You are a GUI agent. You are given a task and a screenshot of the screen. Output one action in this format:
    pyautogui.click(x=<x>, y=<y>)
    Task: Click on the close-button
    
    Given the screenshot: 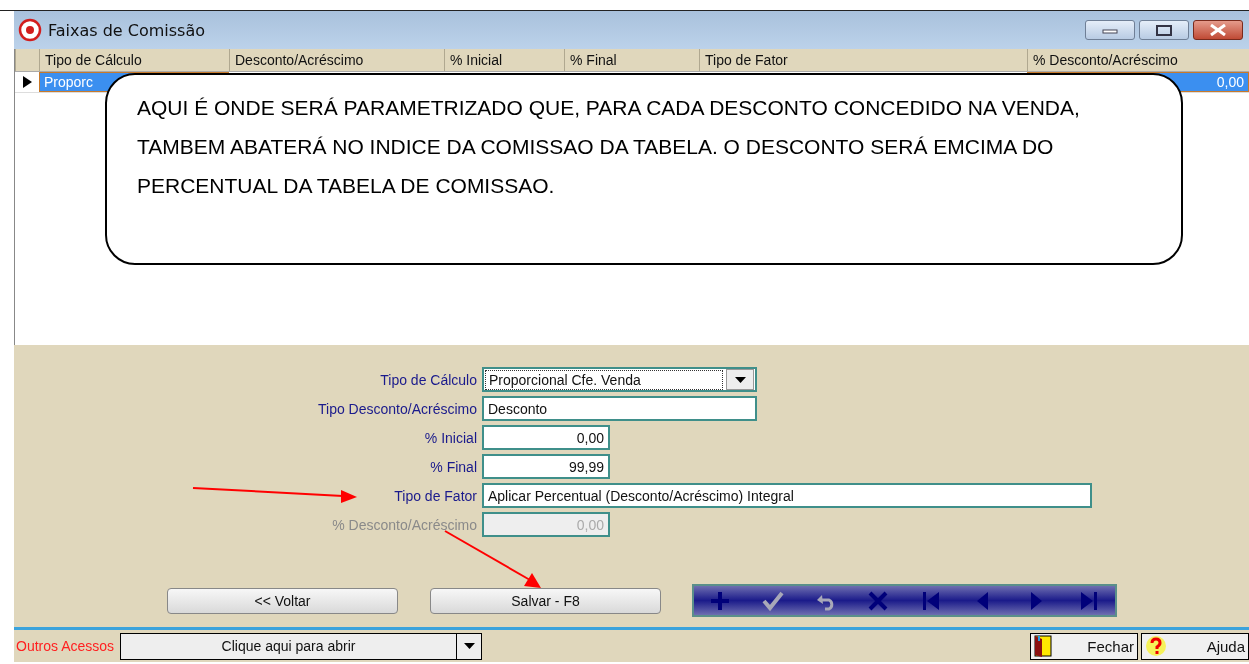 What is the action you would take?
    pyautogui.click(x=1218, y=30)
    